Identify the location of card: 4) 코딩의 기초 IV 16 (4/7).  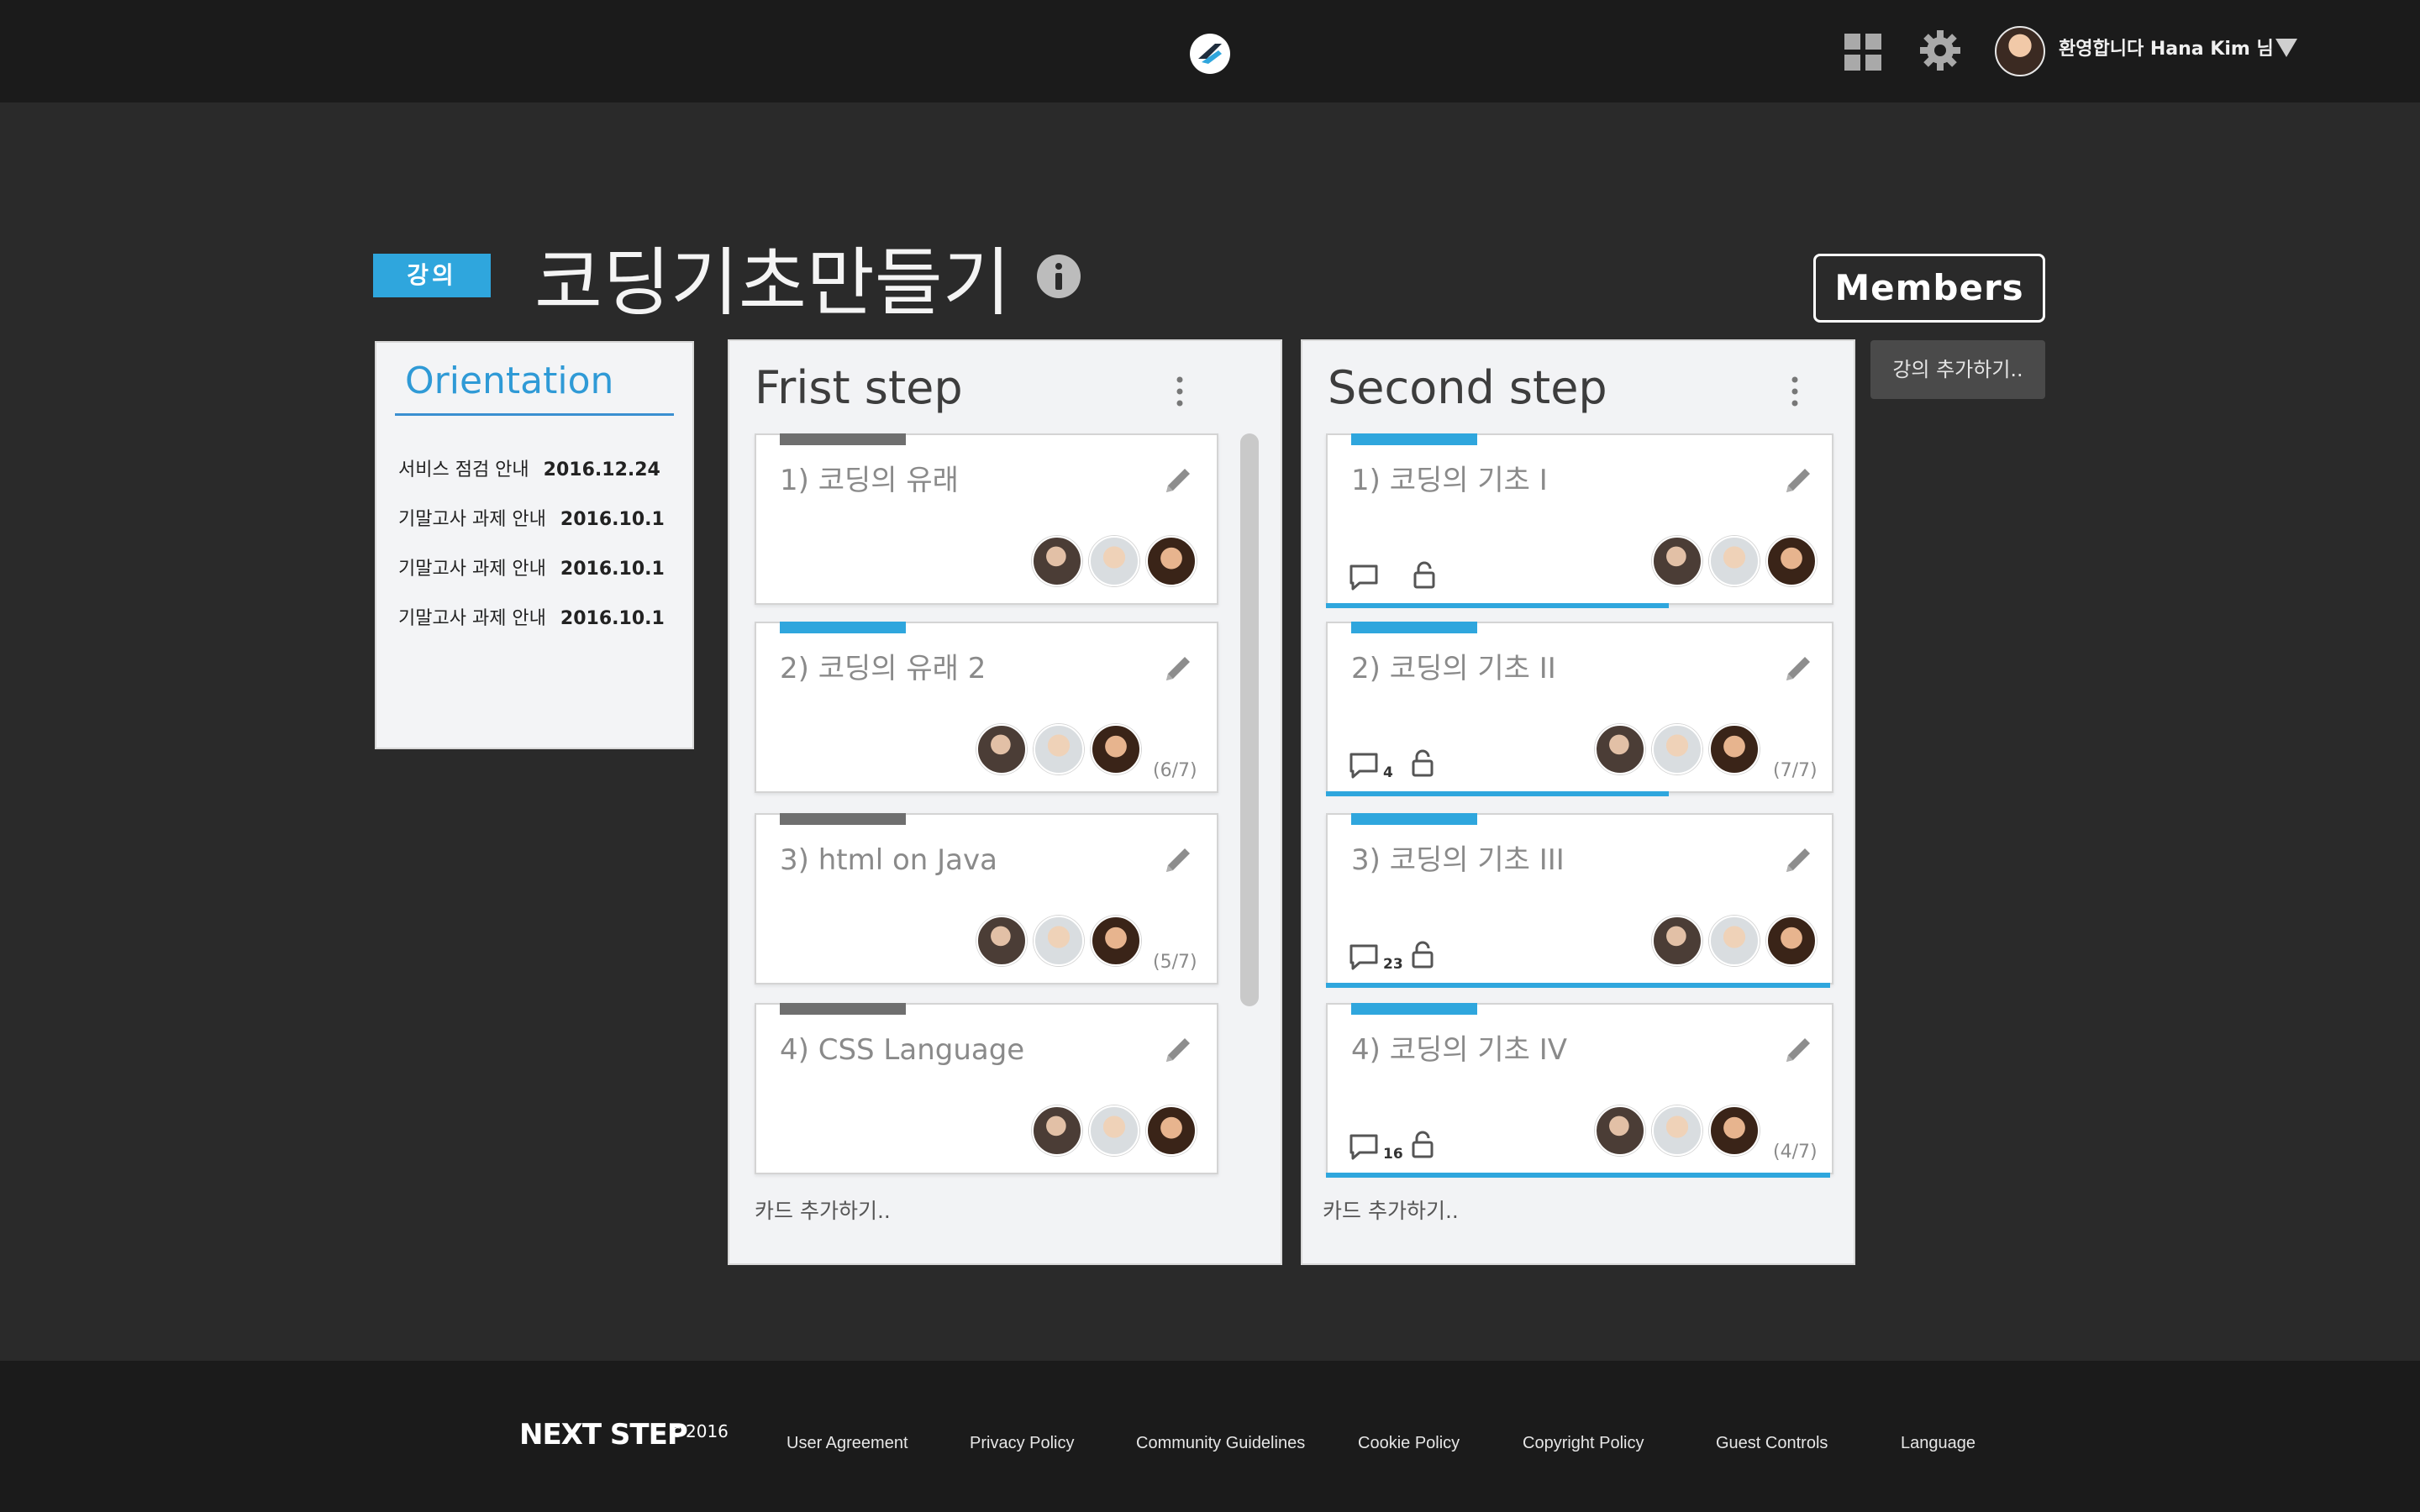
(1579, 1090).